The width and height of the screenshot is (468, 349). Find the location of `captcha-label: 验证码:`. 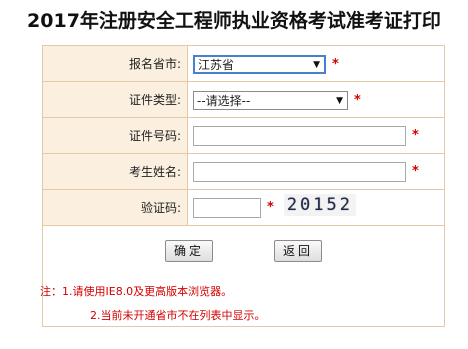

captcha-label: 验证码: is located at coordinates (115, 207).